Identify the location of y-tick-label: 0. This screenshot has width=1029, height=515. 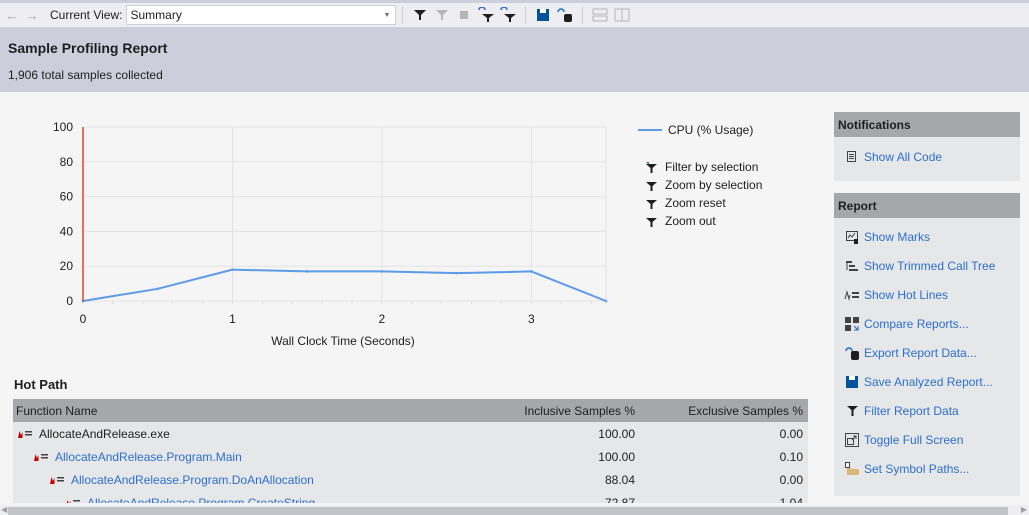
(69, 301).